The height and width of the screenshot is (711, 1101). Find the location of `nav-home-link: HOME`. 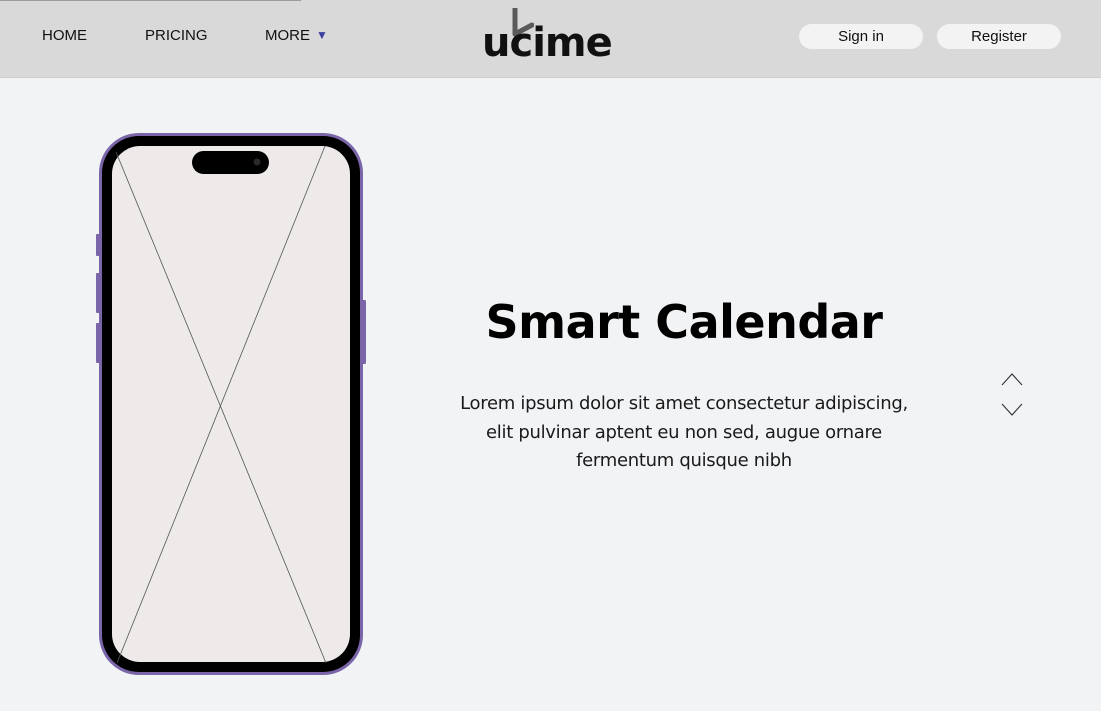

nav-home-link: HOME is located at coordinates (64, 36).